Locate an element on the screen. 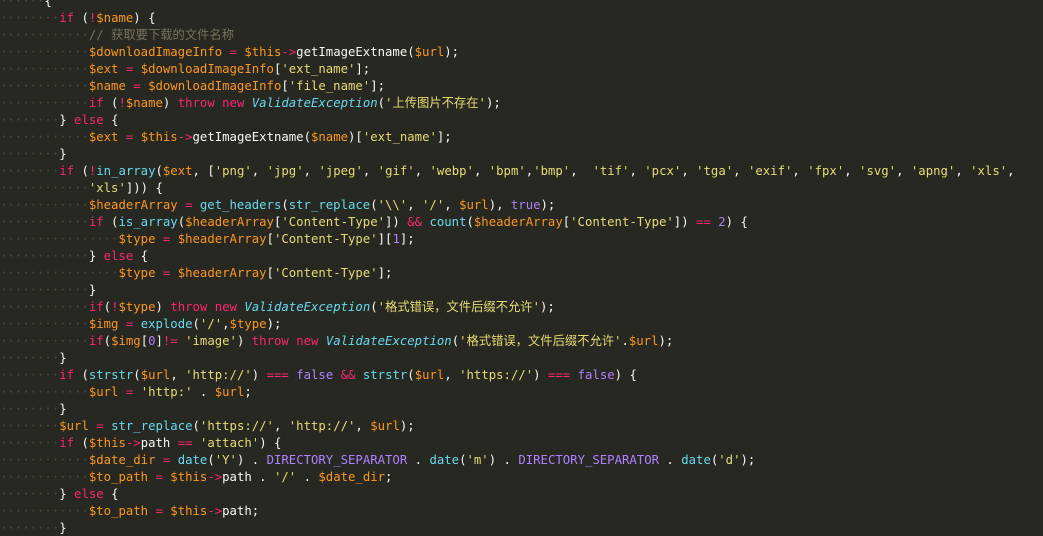 The width and height of the screenshot is (1043, 536). function-token: get_headers is located at coordinates (240, 205).